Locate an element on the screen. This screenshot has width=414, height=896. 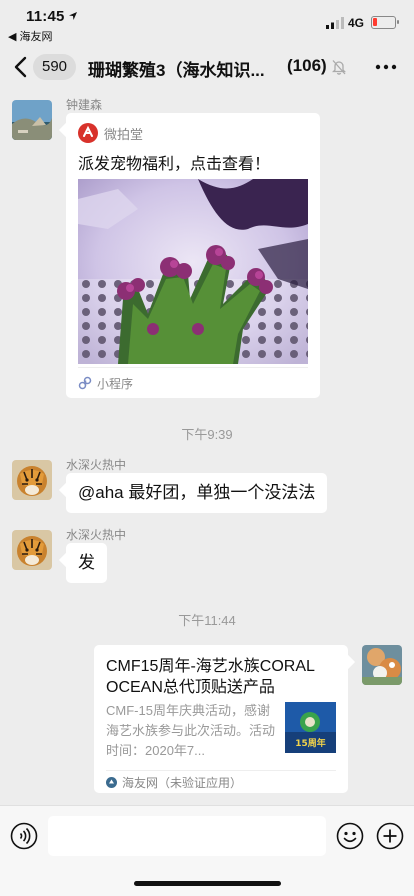
link-footer: 海友网（未验证应用） is located at coordinates (221, 781).